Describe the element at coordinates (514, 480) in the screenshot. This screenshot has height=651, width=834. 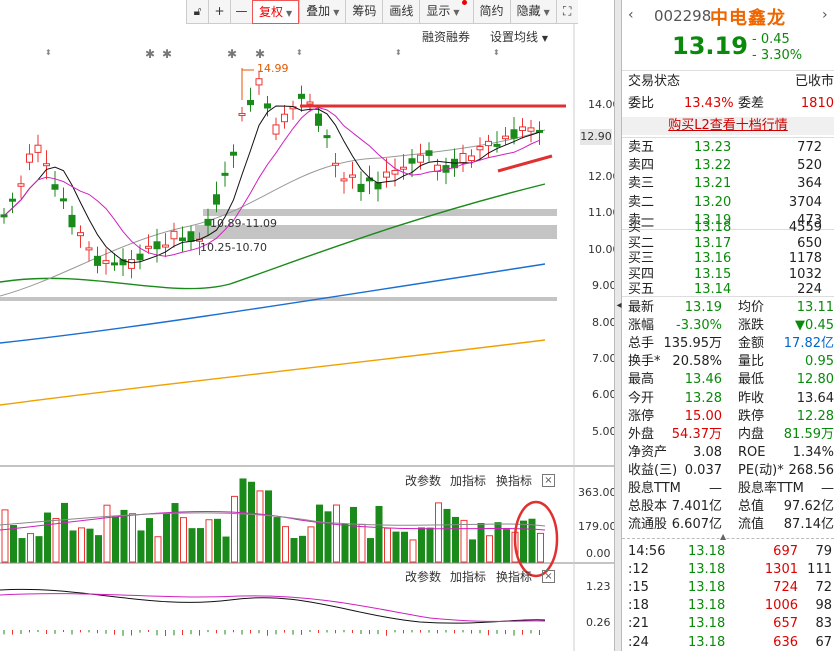
I see `vol-huan-link: 换指标` at that location.